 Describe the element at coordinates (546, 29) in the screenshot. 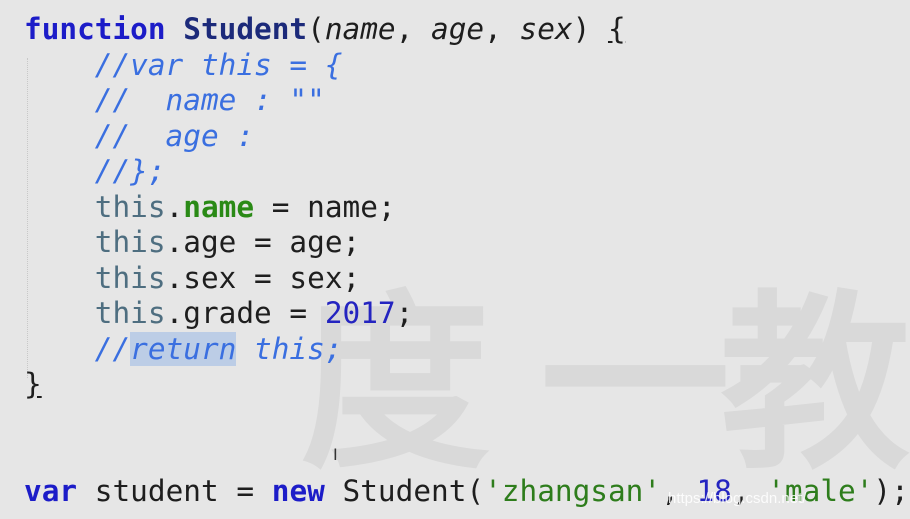

I see `param-token: sex` at that location.